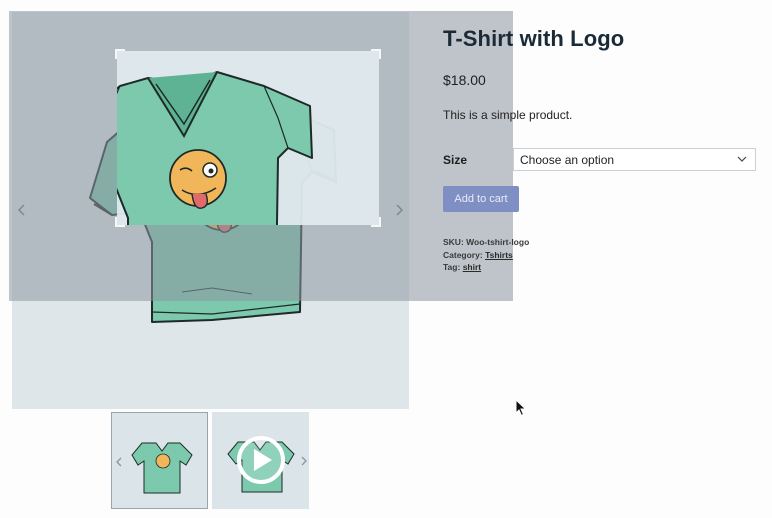  Describe the element at coordinates (498, 242) in the screenshot. I see `sku-value: Woo-tshirt-logo` at that location.